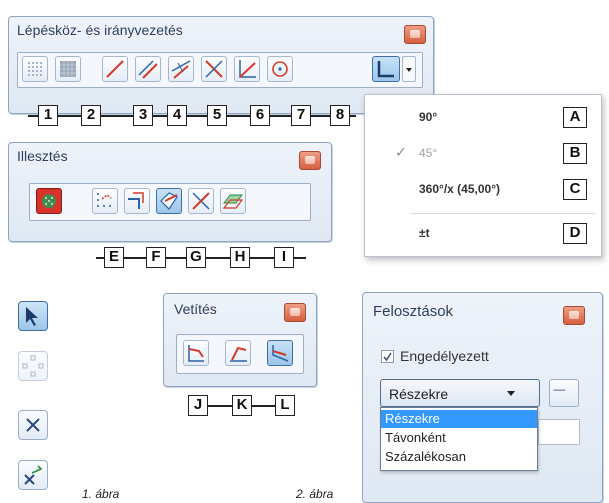  I want to click on label-2: 2, so click(91, 115).